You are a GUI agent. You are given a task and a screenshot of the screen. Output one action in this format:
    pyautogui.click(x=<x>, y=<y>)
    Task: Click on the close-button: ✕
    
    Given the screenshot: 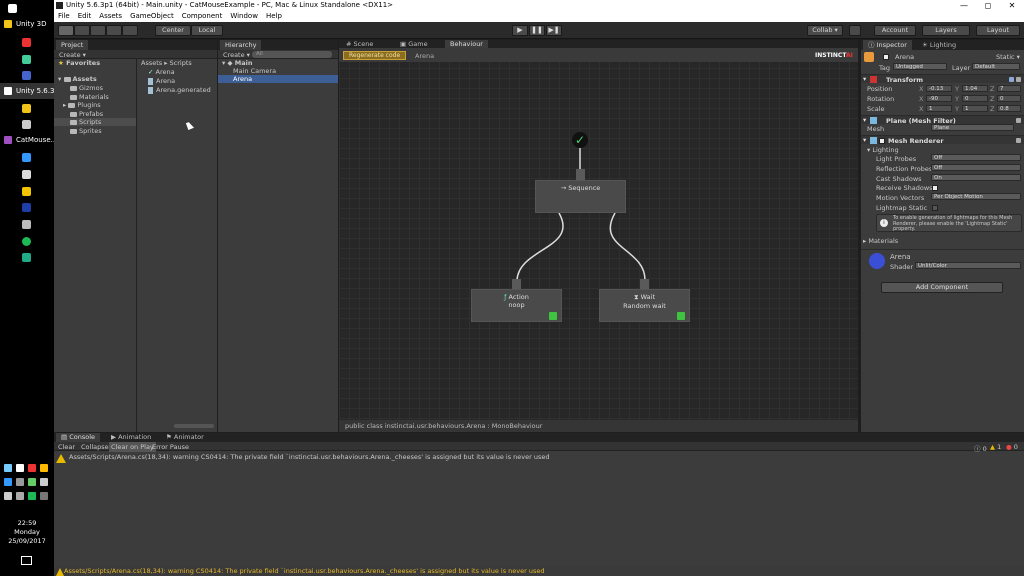 What is the action you would take?
    pyautogui.click(x=1012, y=5)
    